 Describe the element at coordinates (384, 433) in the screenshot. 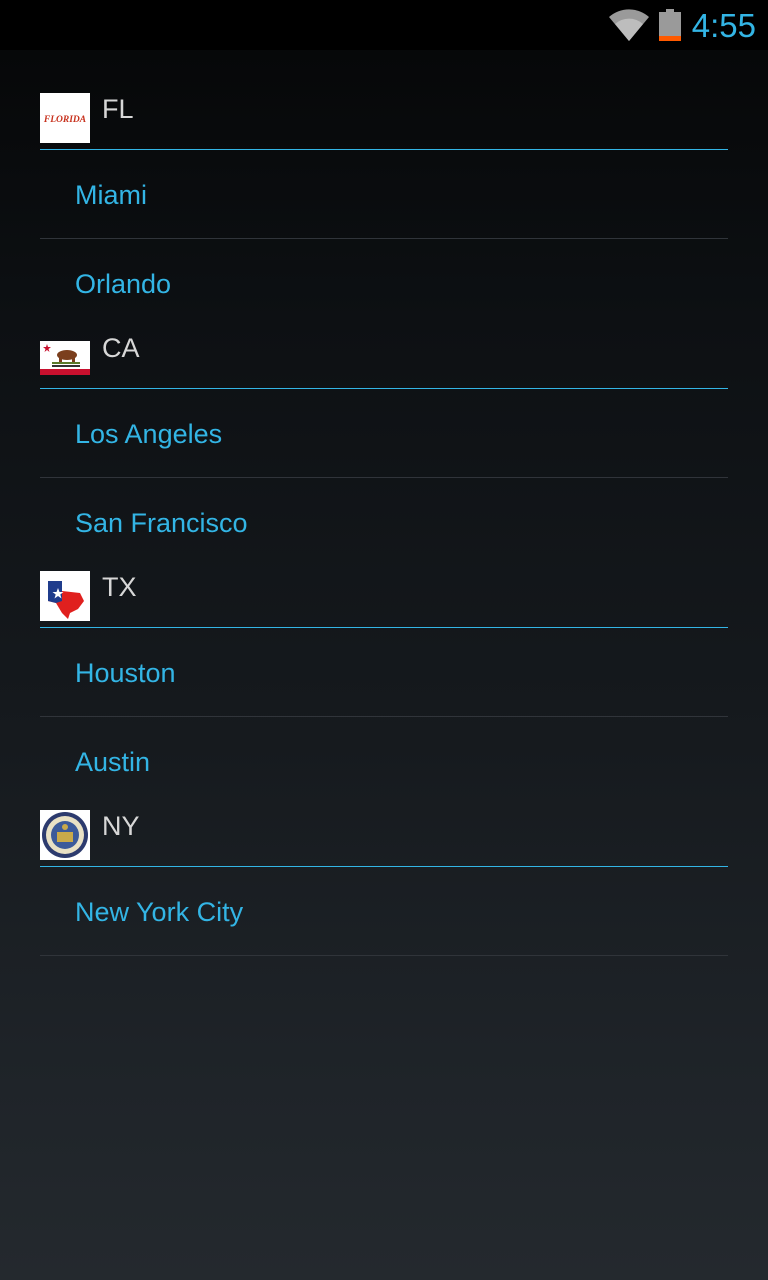

I see `list-item: Los Angeles` at that location.